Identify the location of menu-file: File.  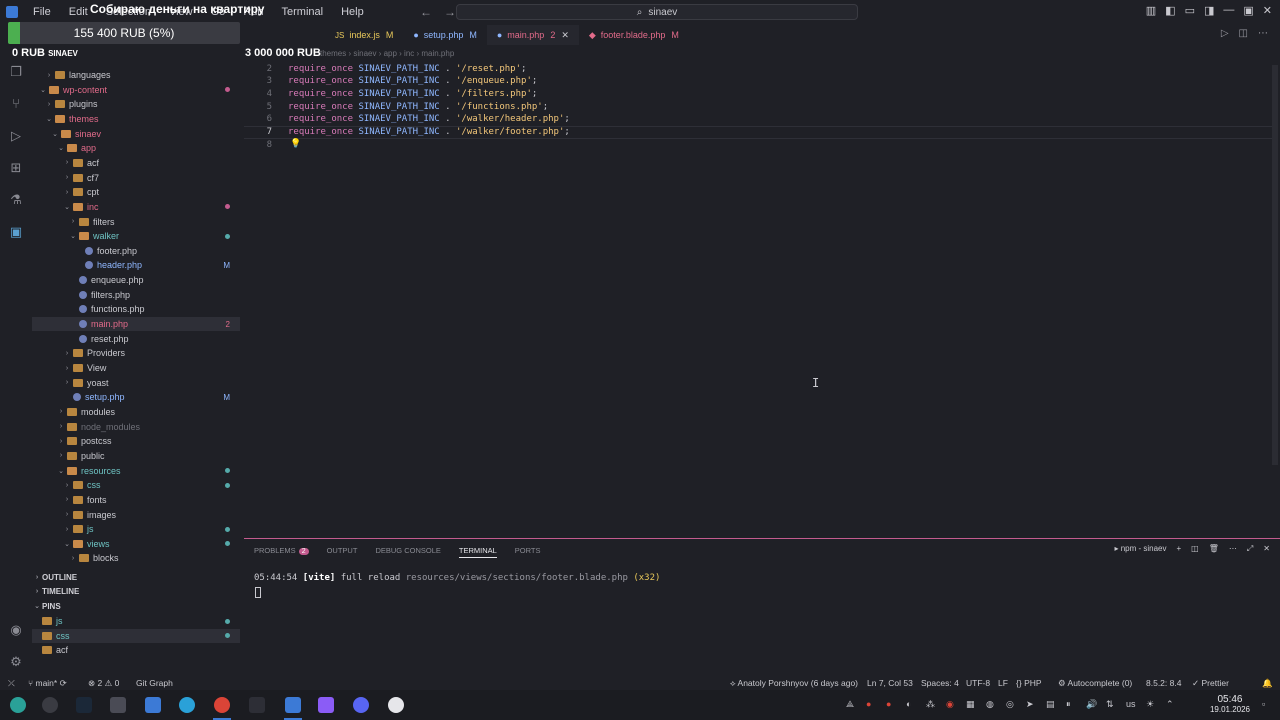
(42, 12).